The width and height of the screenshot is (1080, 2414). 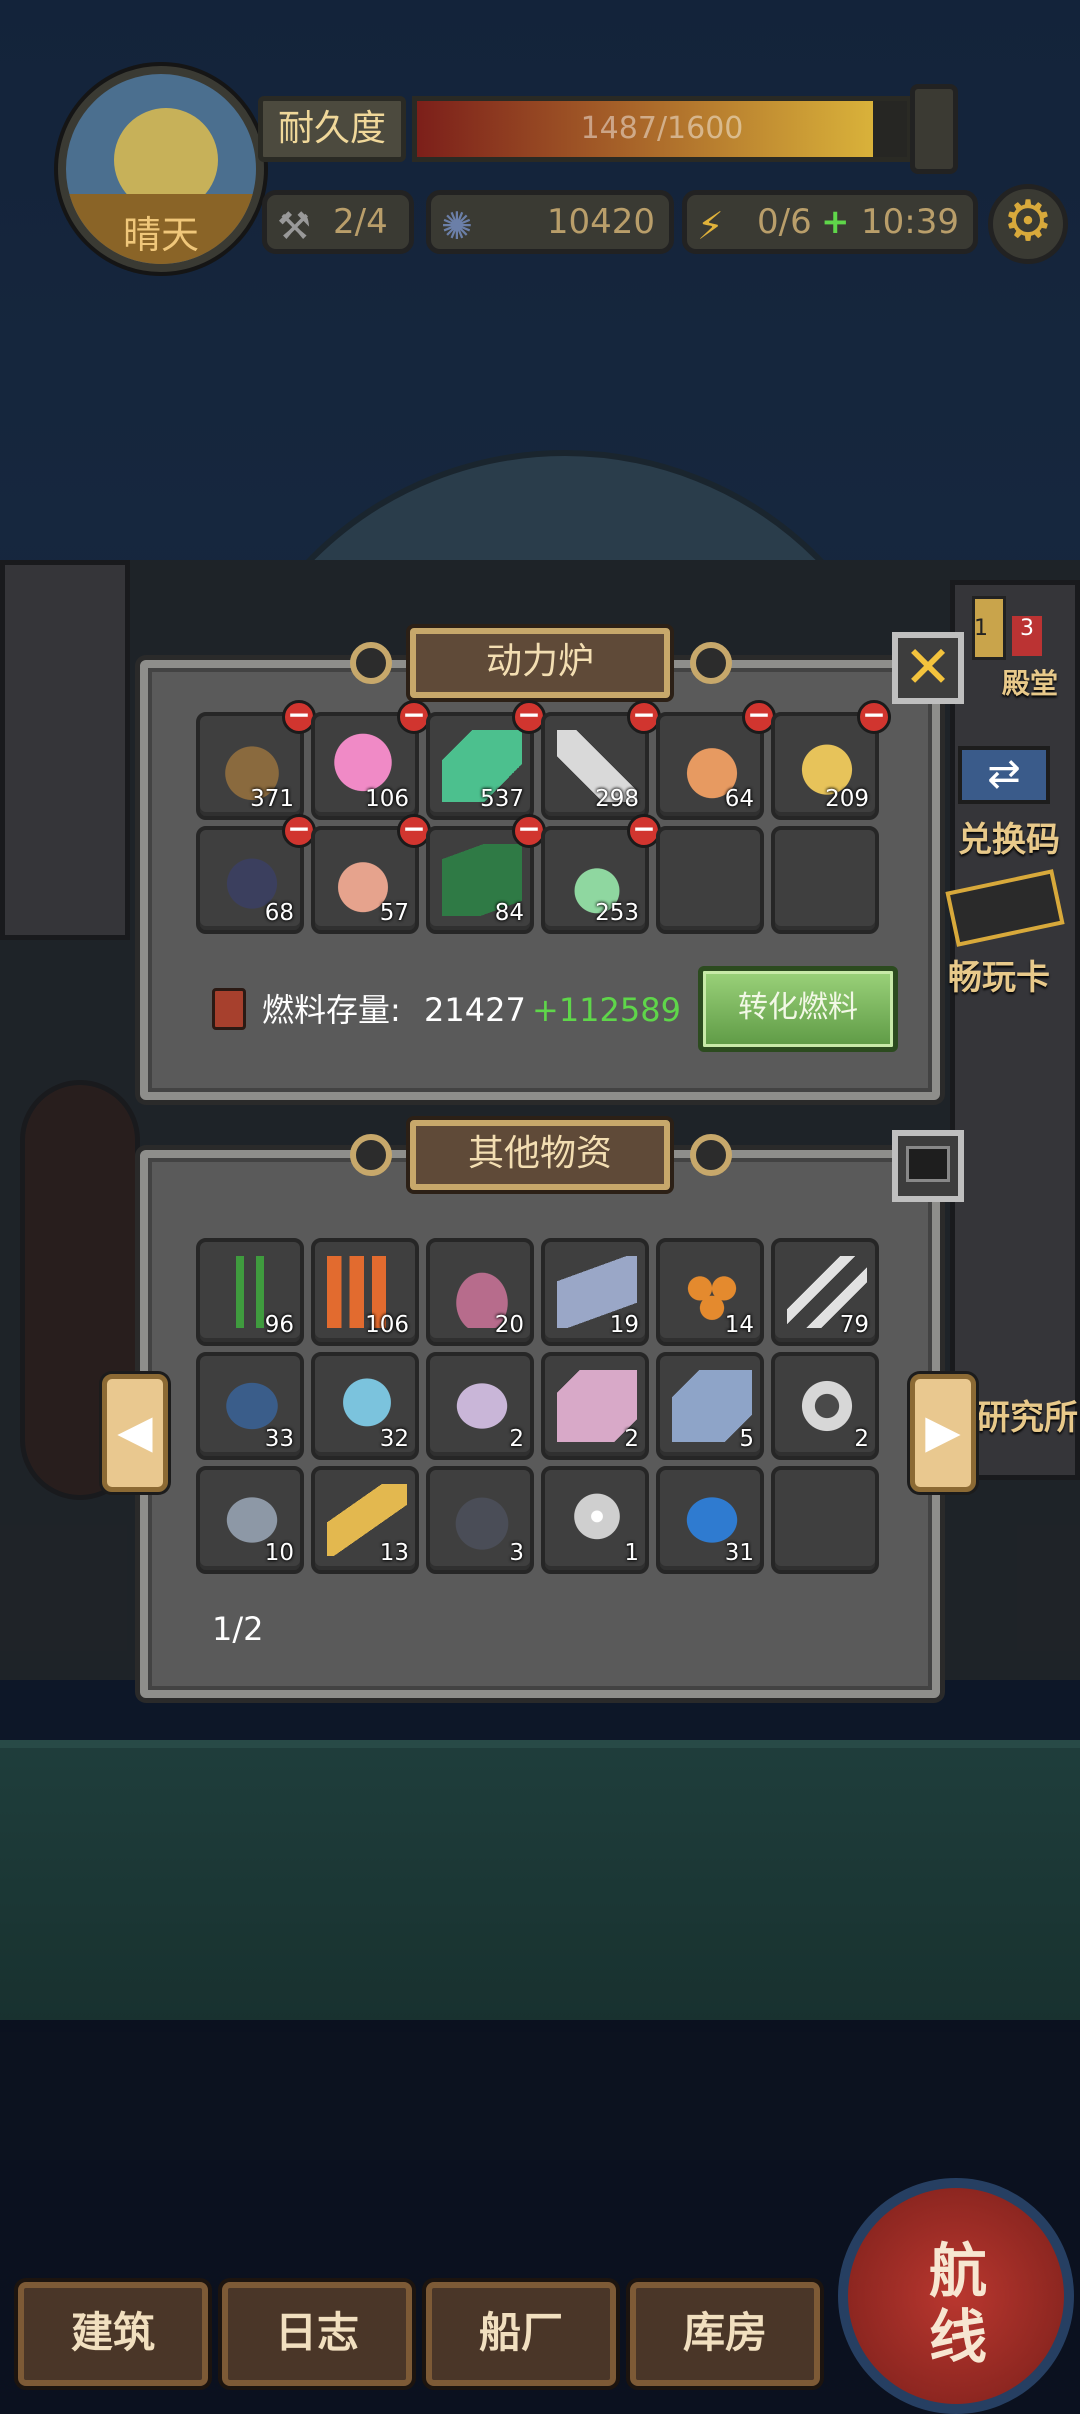 I want to click on route-button: 航线, so click(x=956, y=2296).